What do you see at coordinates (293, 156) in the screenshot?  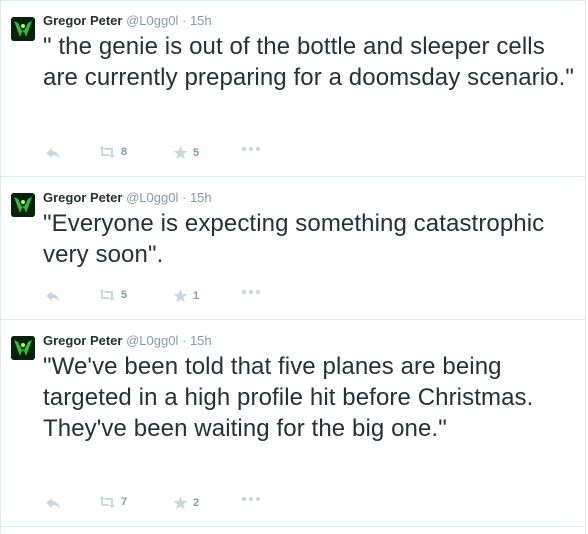 I see `tweet-actions: 8 5` at bounding box center [293, 156].